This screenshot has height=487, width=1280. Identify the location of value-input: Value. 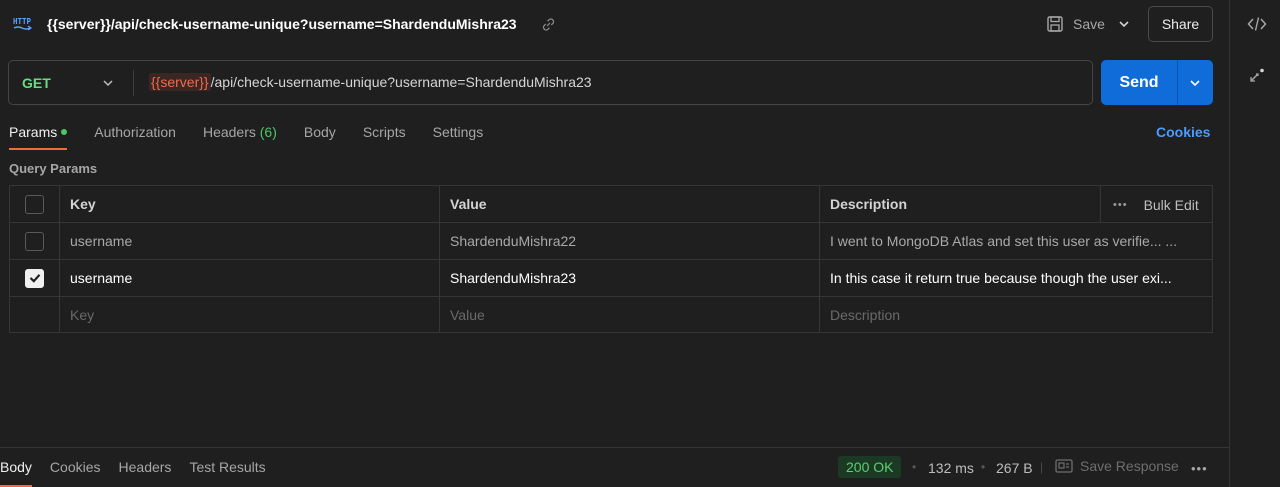
(630, 314).